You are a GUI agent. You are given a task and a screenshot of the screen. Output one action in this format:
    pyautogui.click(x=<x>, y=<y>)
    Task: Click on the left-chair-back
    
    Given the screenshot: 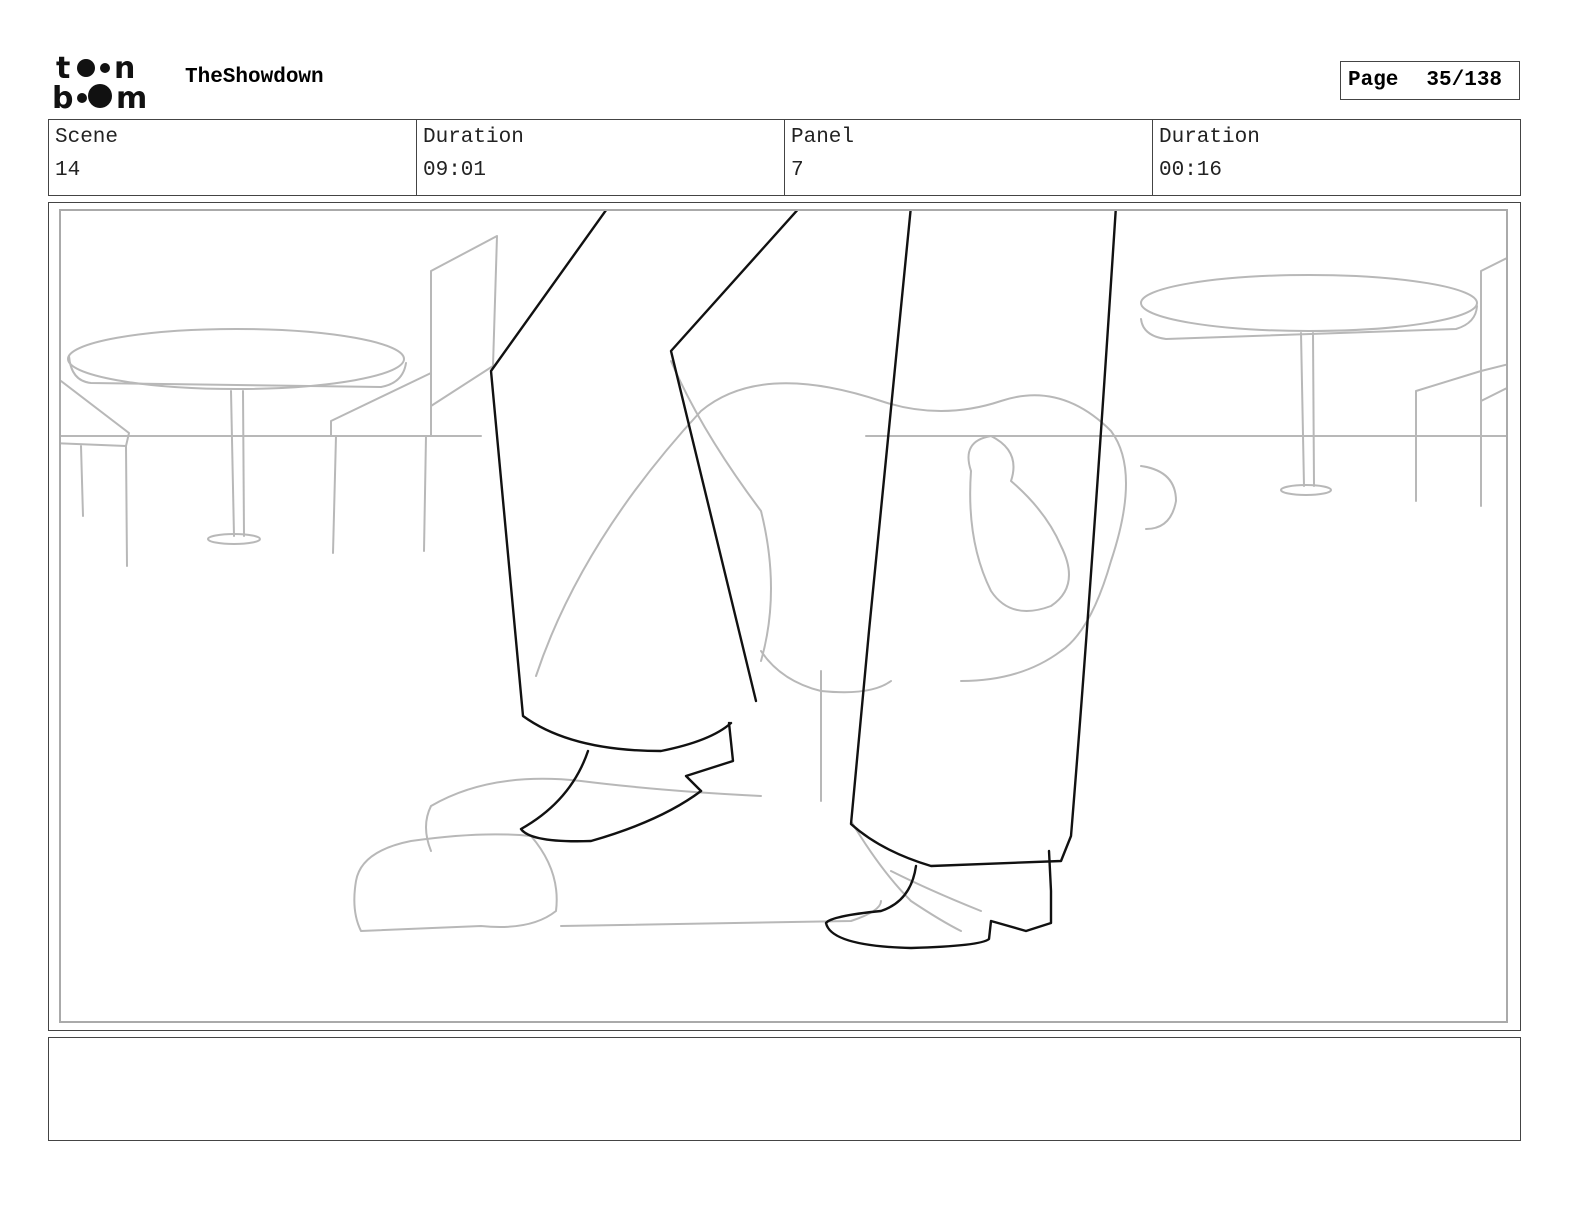 What is the action you would take?
    pyautogui.click(x=464, y=321)
    